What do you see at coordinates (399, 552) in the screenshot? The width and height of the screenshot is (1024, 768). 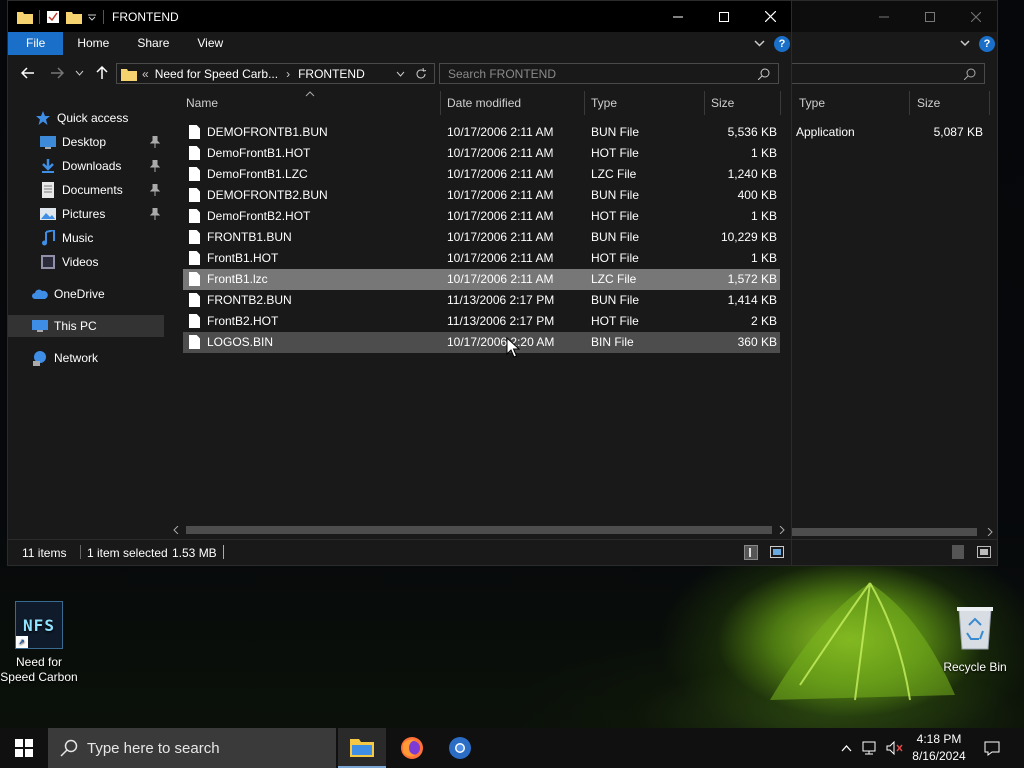 I see `status-bar: 11 items 1 item selected 1.53 MB` at bounding box center [399, 552].